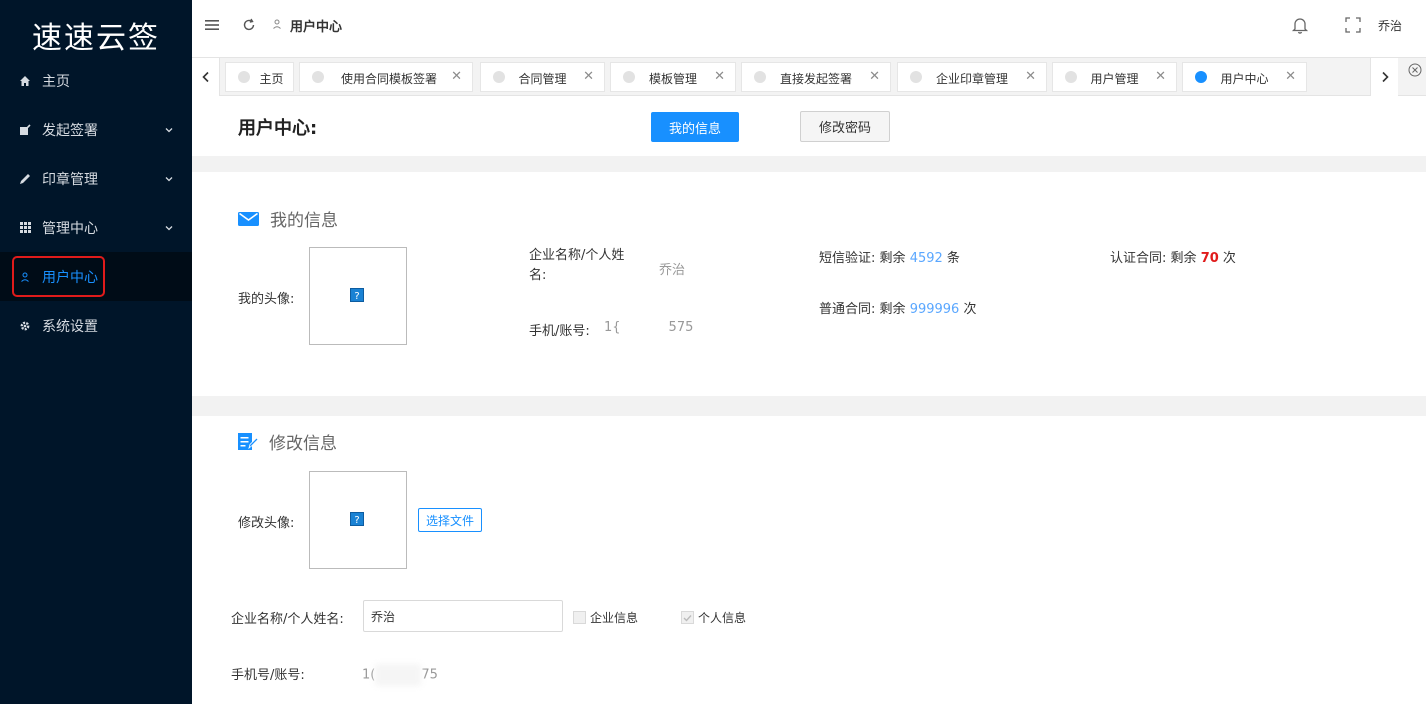 This screenshot has width=1426, height=704. What do you see at coordinates (892, 309) in the screenshot?
I see `normal-remaining-text: 剩余` at bounding box center [892, 309].